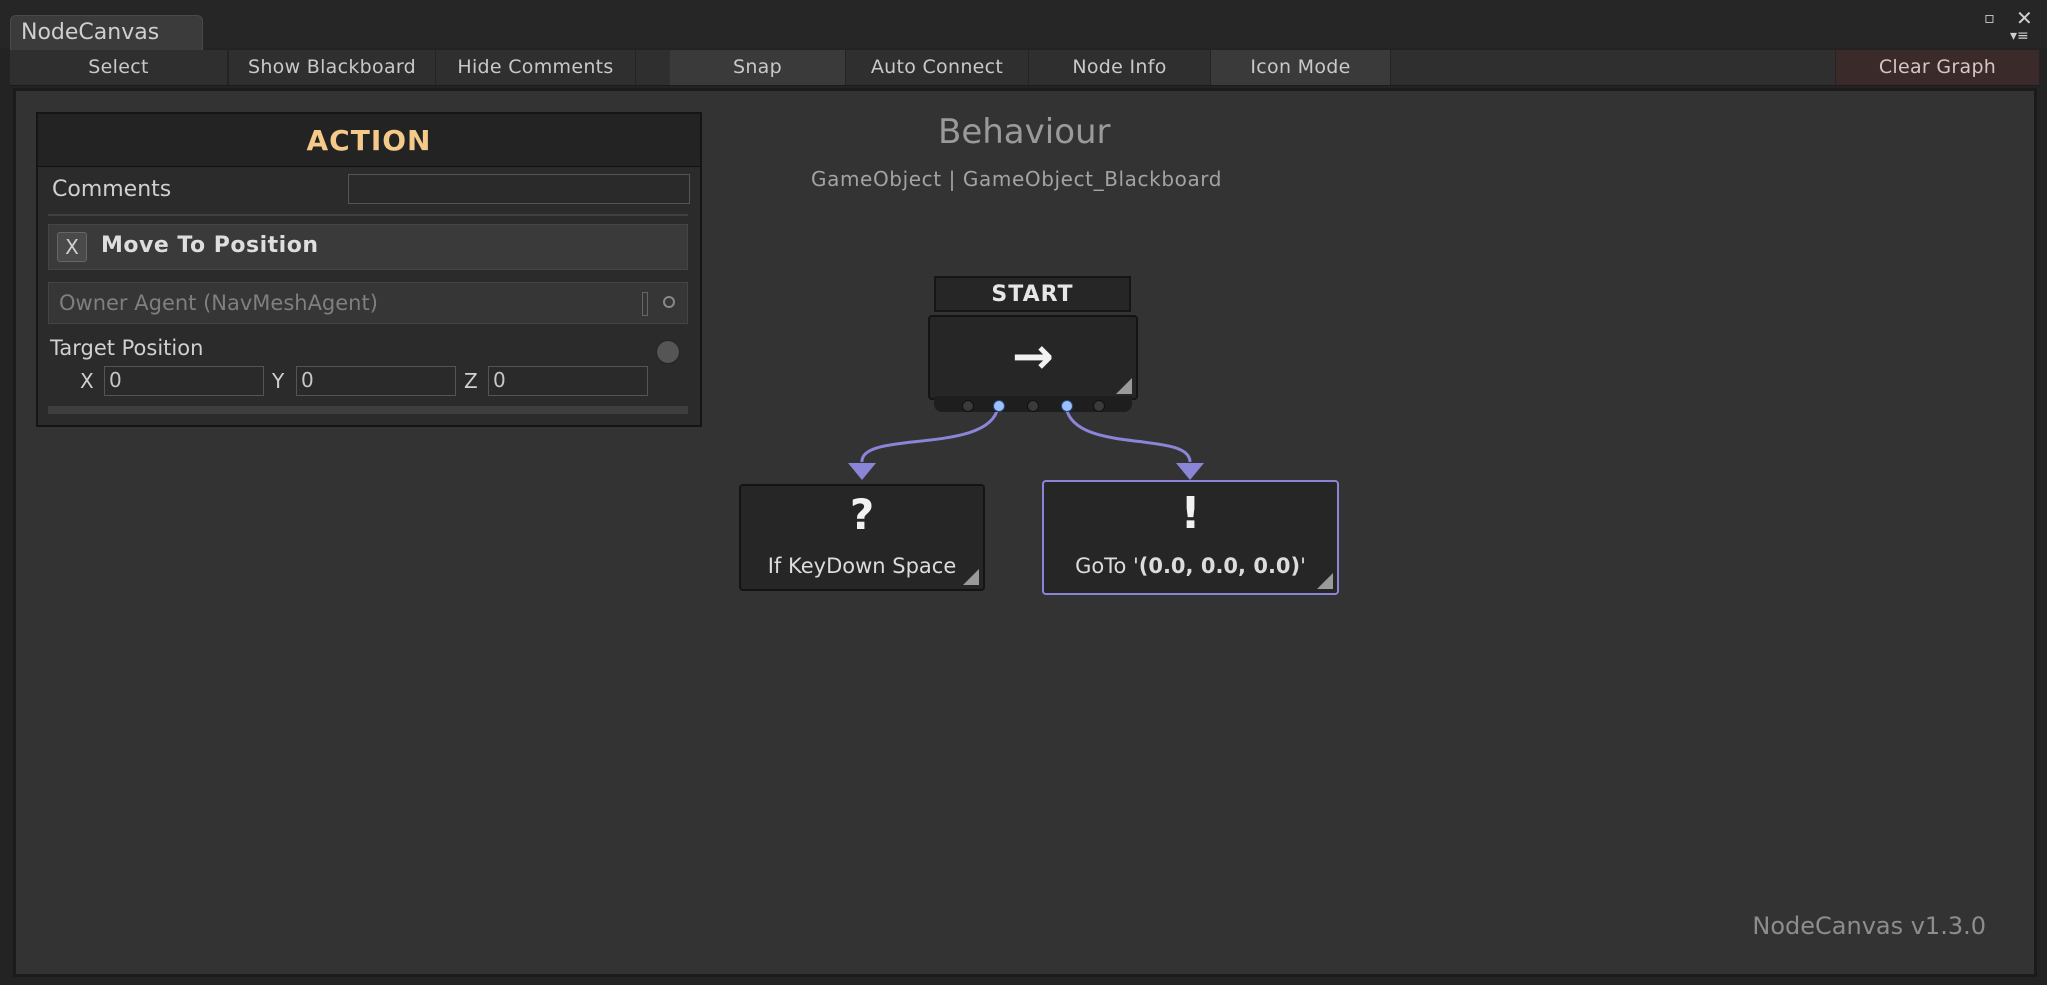  I want to click on condition-node: ? If KeyDown Space, so click(862, 537).